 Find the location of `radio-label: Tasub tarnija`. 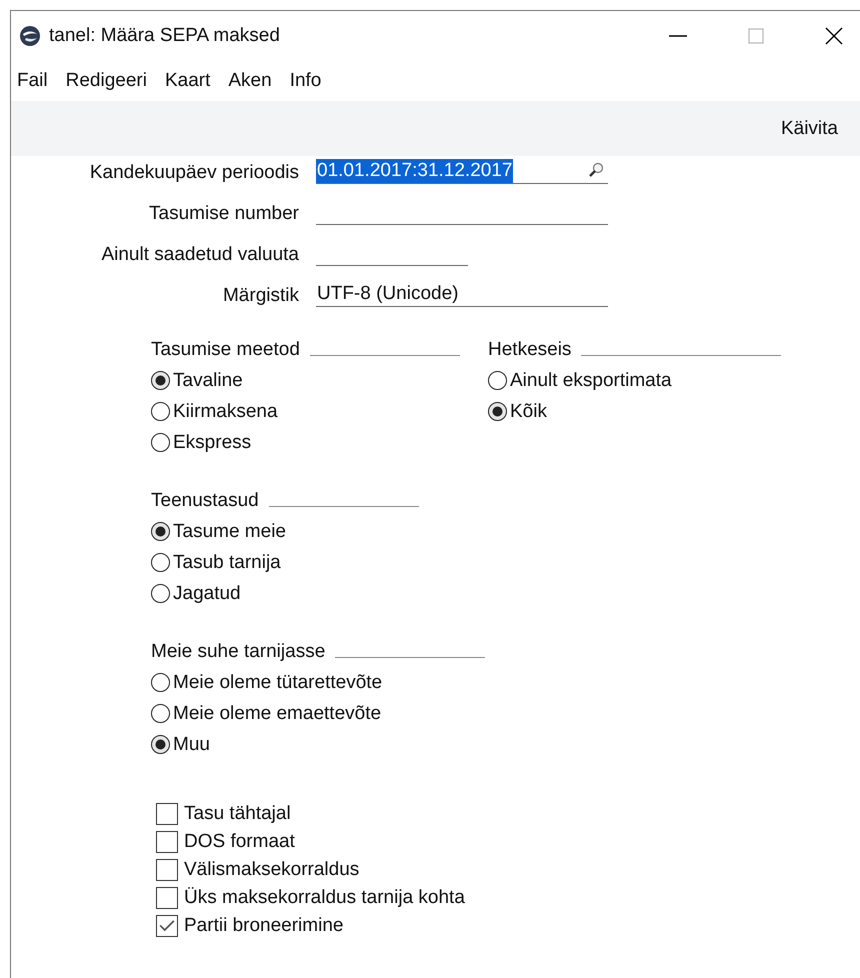

radio-label: Tasub tarnija is located at coordinates (227, 563).